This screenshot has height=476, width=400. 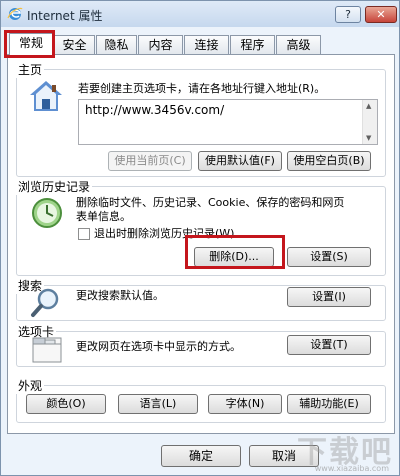 I want to click on internet-explorer-icon, so click(x=15, y=13).